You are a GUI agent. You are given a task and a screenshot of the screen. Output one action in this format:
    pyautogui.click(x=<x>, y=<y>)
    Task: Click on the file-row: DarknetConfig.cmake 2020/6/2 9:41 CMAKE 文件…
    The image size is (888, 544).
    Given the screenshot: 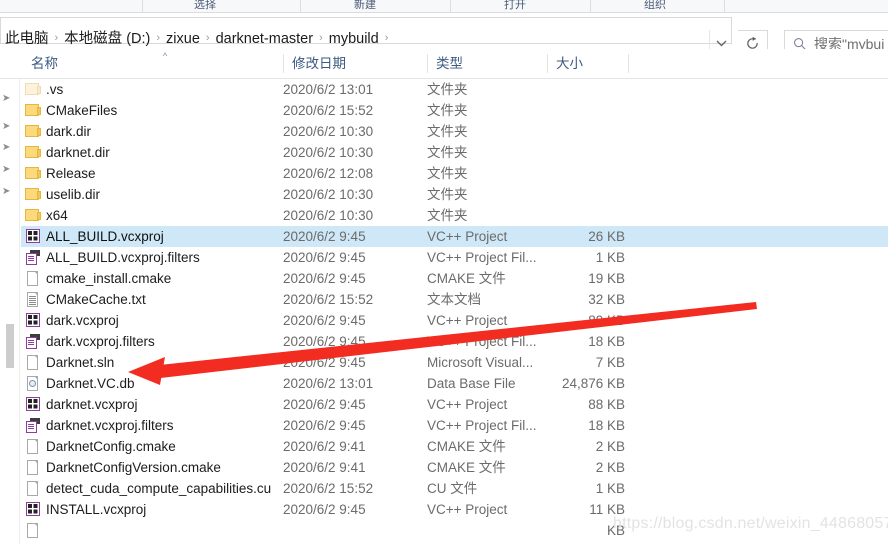 What is the action you would take?
    pyautogui.click(x=454, y=446)
    